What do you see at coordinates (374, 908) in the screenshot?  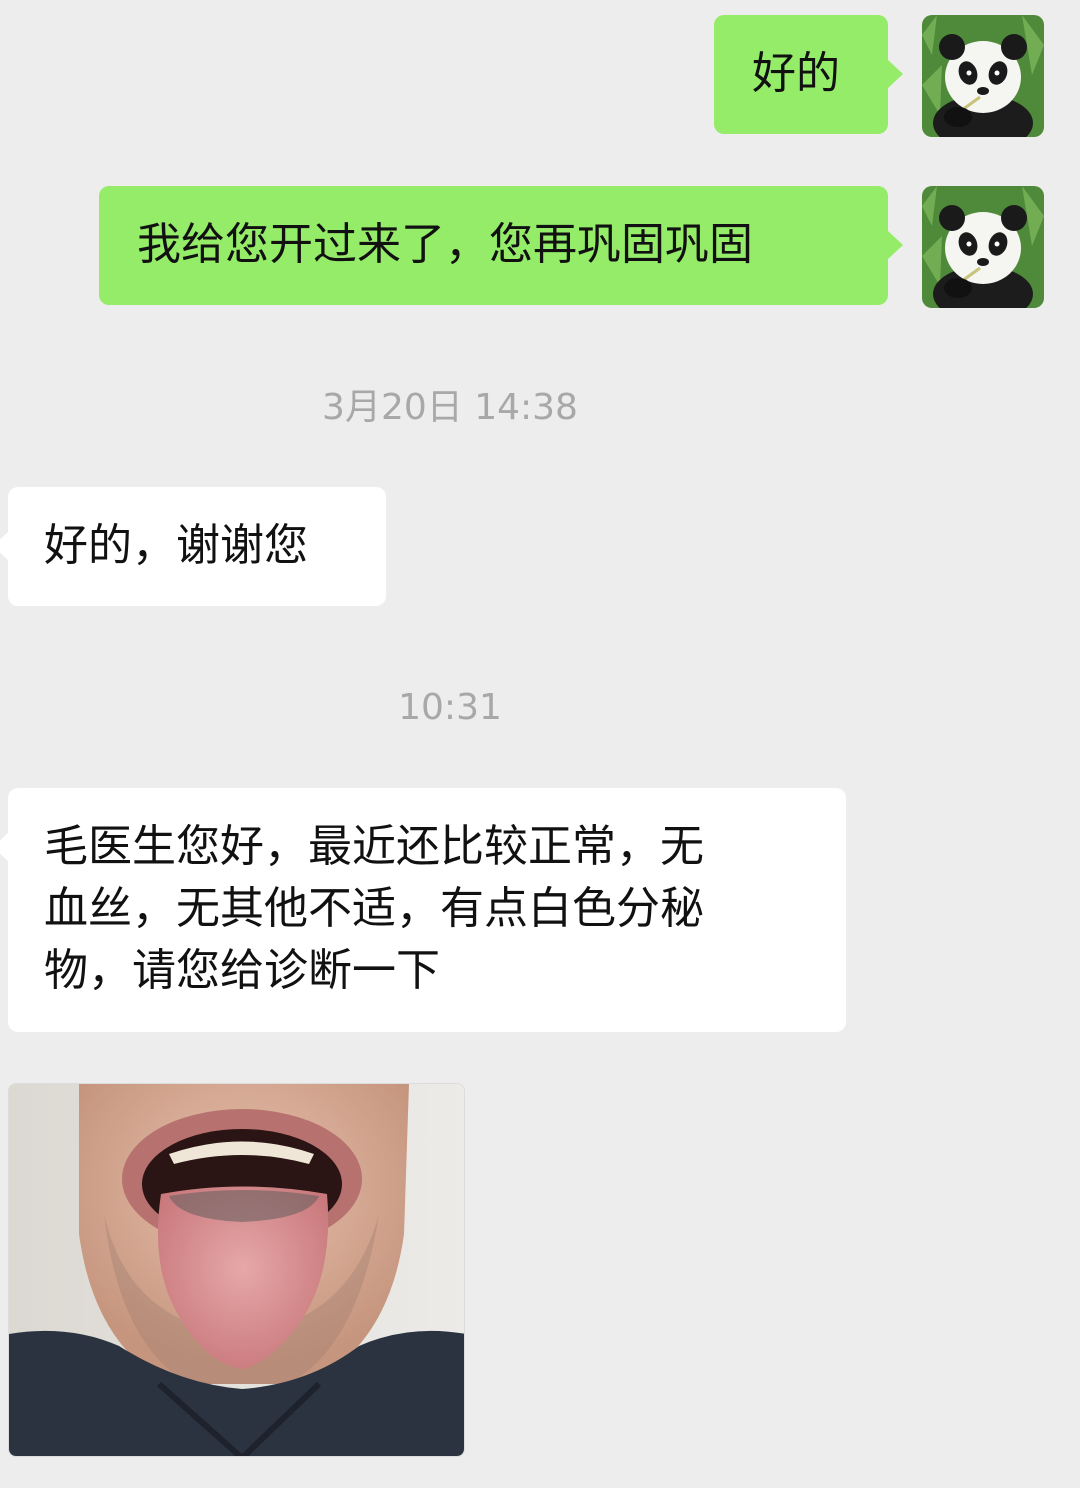 I see `message-line: 血丝，无其他不适，有点白色分秘` at bounding box center [374, 908].